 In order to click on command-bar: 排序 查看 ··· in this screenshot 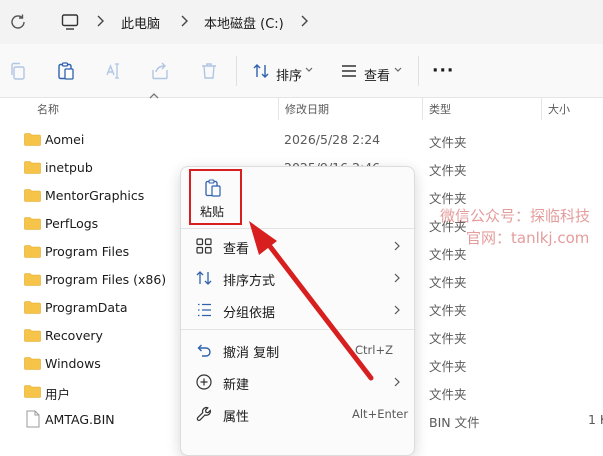, I will do `click(301, 71)`.